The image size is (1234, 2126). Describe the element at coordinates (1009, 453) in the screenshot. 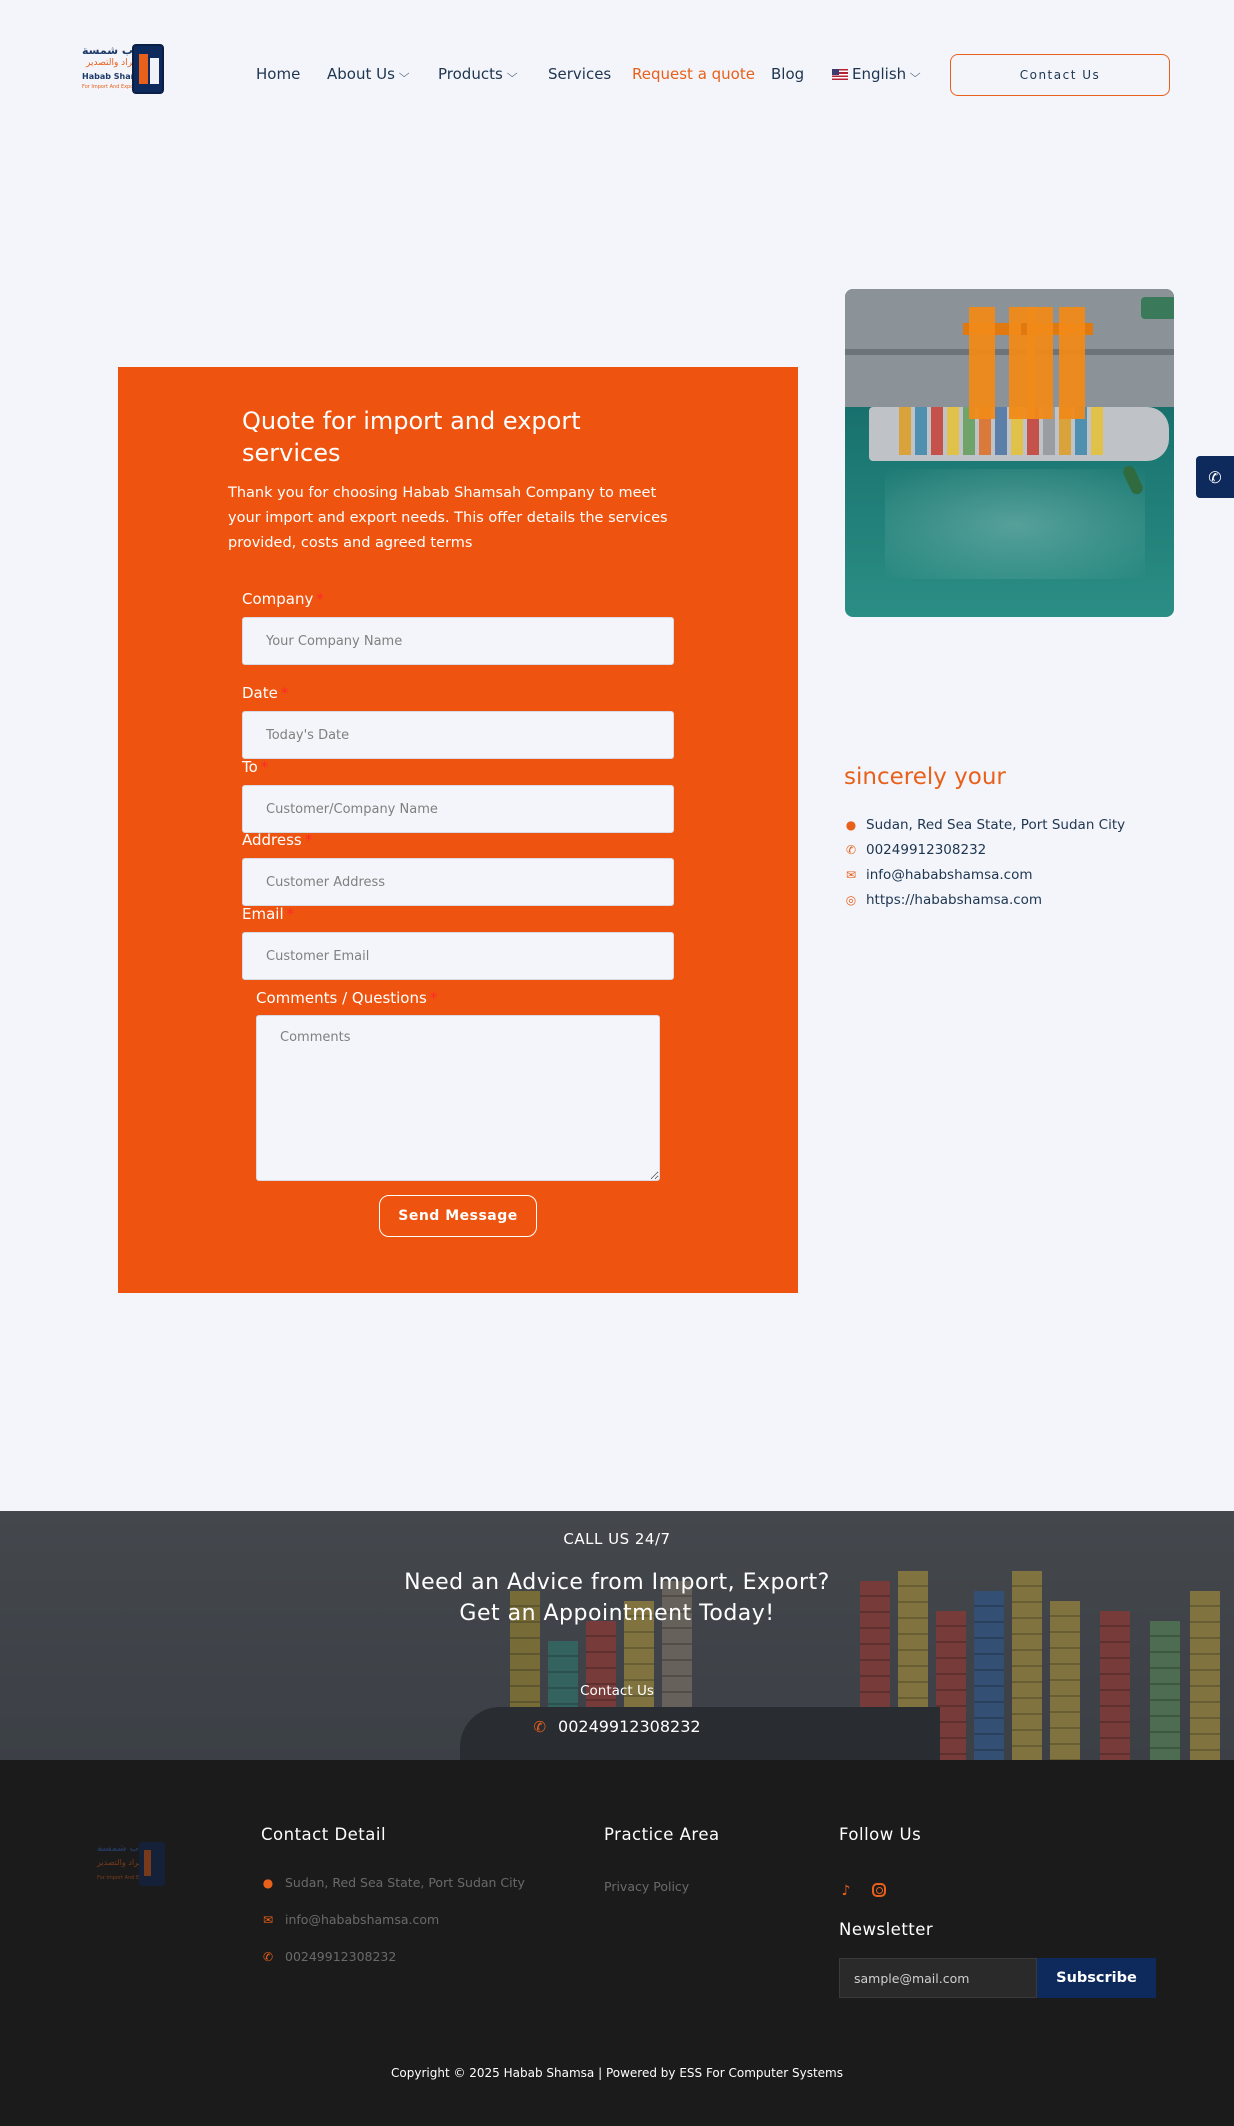

I see `port-aerial-image` at that location.